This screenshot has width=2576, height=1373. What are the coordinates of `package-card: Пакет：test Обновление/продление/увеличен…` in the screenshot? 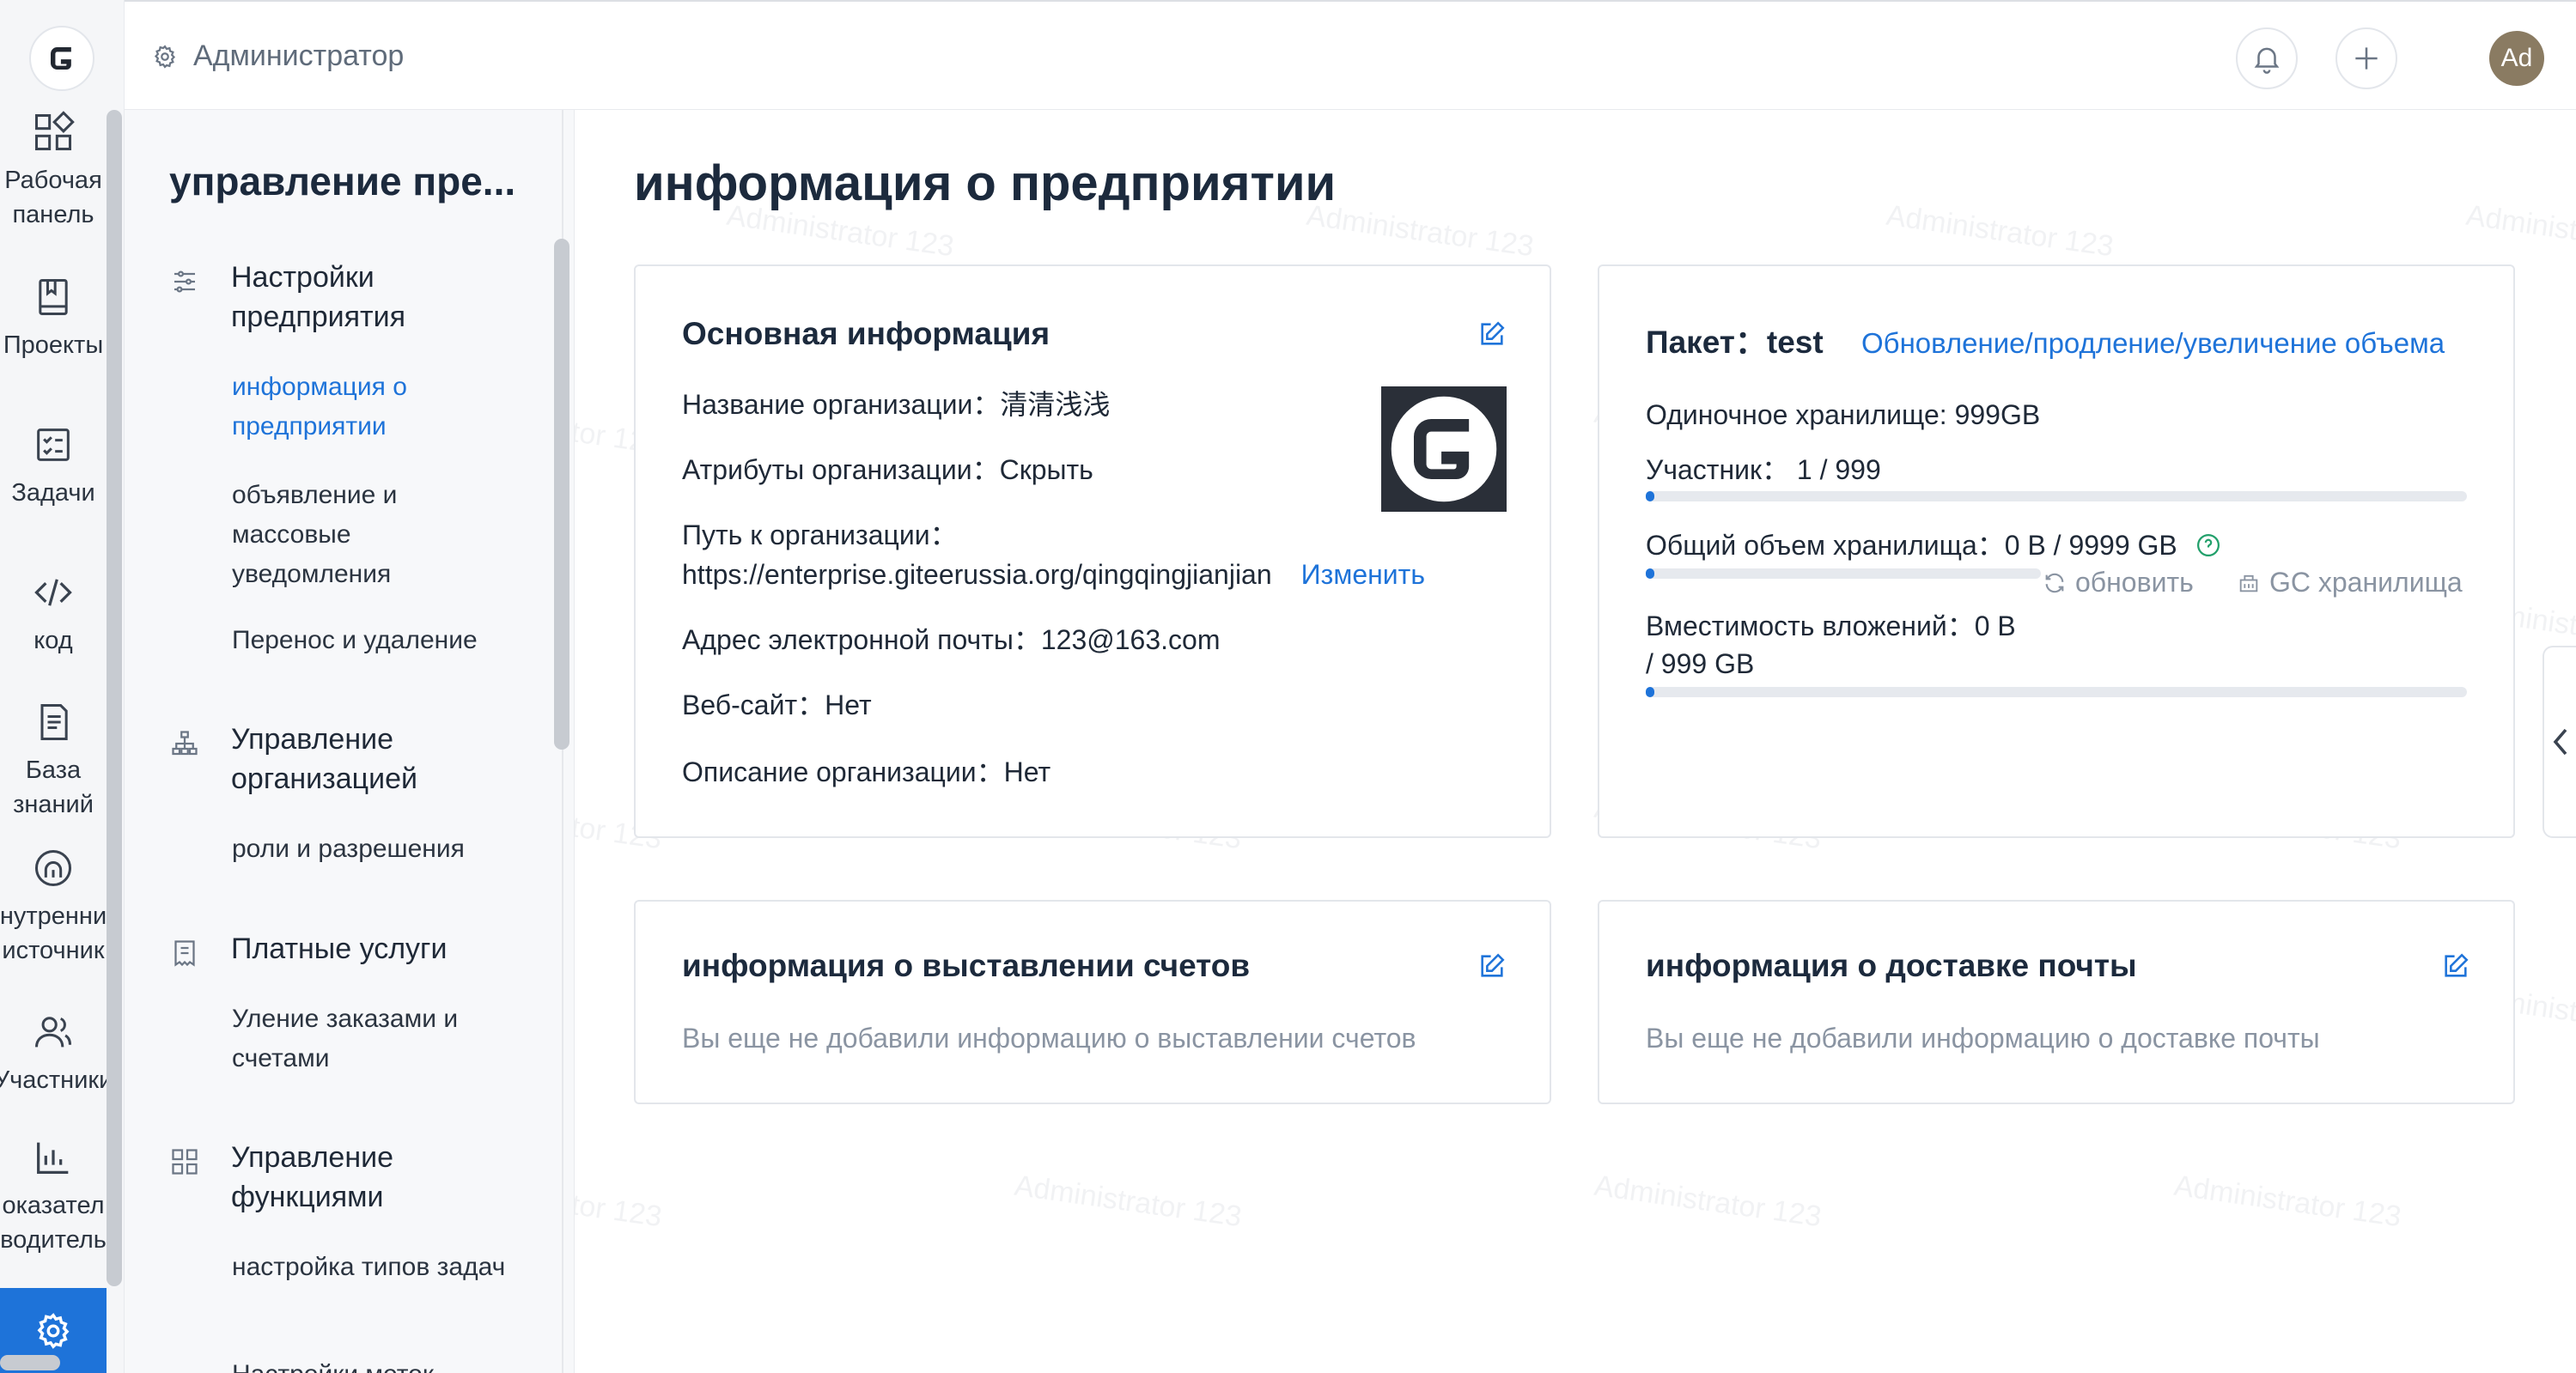 It's located at (2056, 551).